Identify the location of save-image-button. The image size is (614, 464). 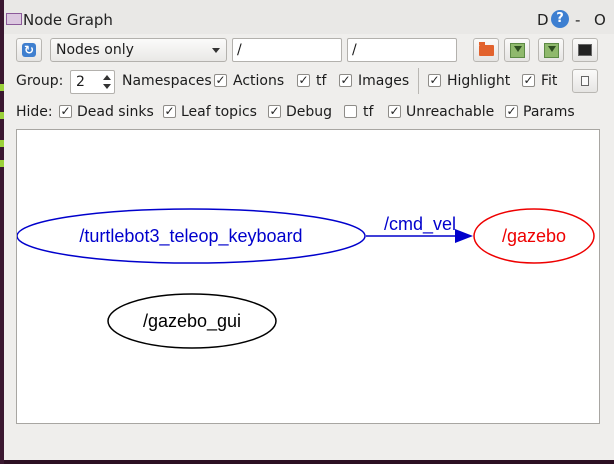
(585, 50).